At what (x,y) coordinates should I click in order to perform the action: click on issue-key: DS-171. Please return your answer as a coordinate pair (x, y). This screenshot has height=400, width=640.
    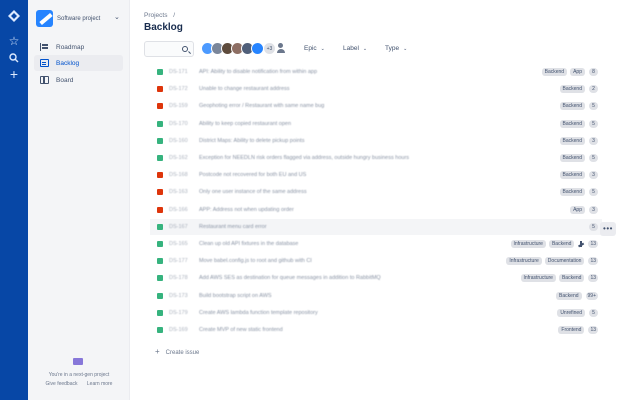
    Looking at the image, I should click on (184, 72).